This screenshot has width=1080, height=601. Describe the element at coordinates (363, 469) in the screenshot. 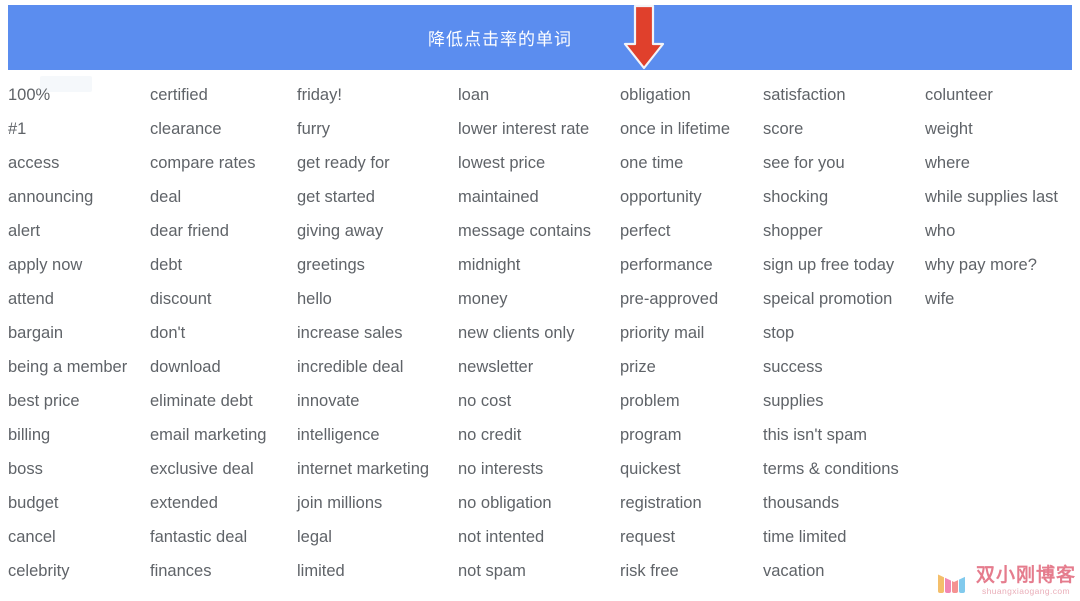

I see `word-item: internet marketing` at that location.